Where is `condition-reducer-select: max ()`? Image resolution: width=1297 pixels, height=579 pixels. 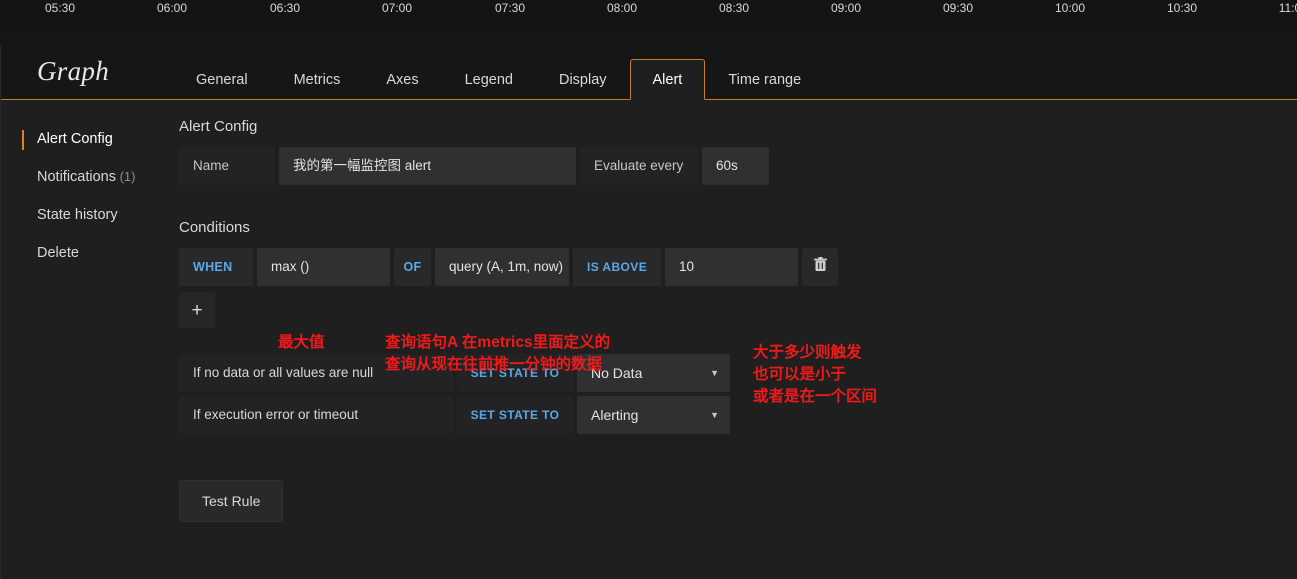 condition-reducer-select: max () is located at coordinates (323, 267).